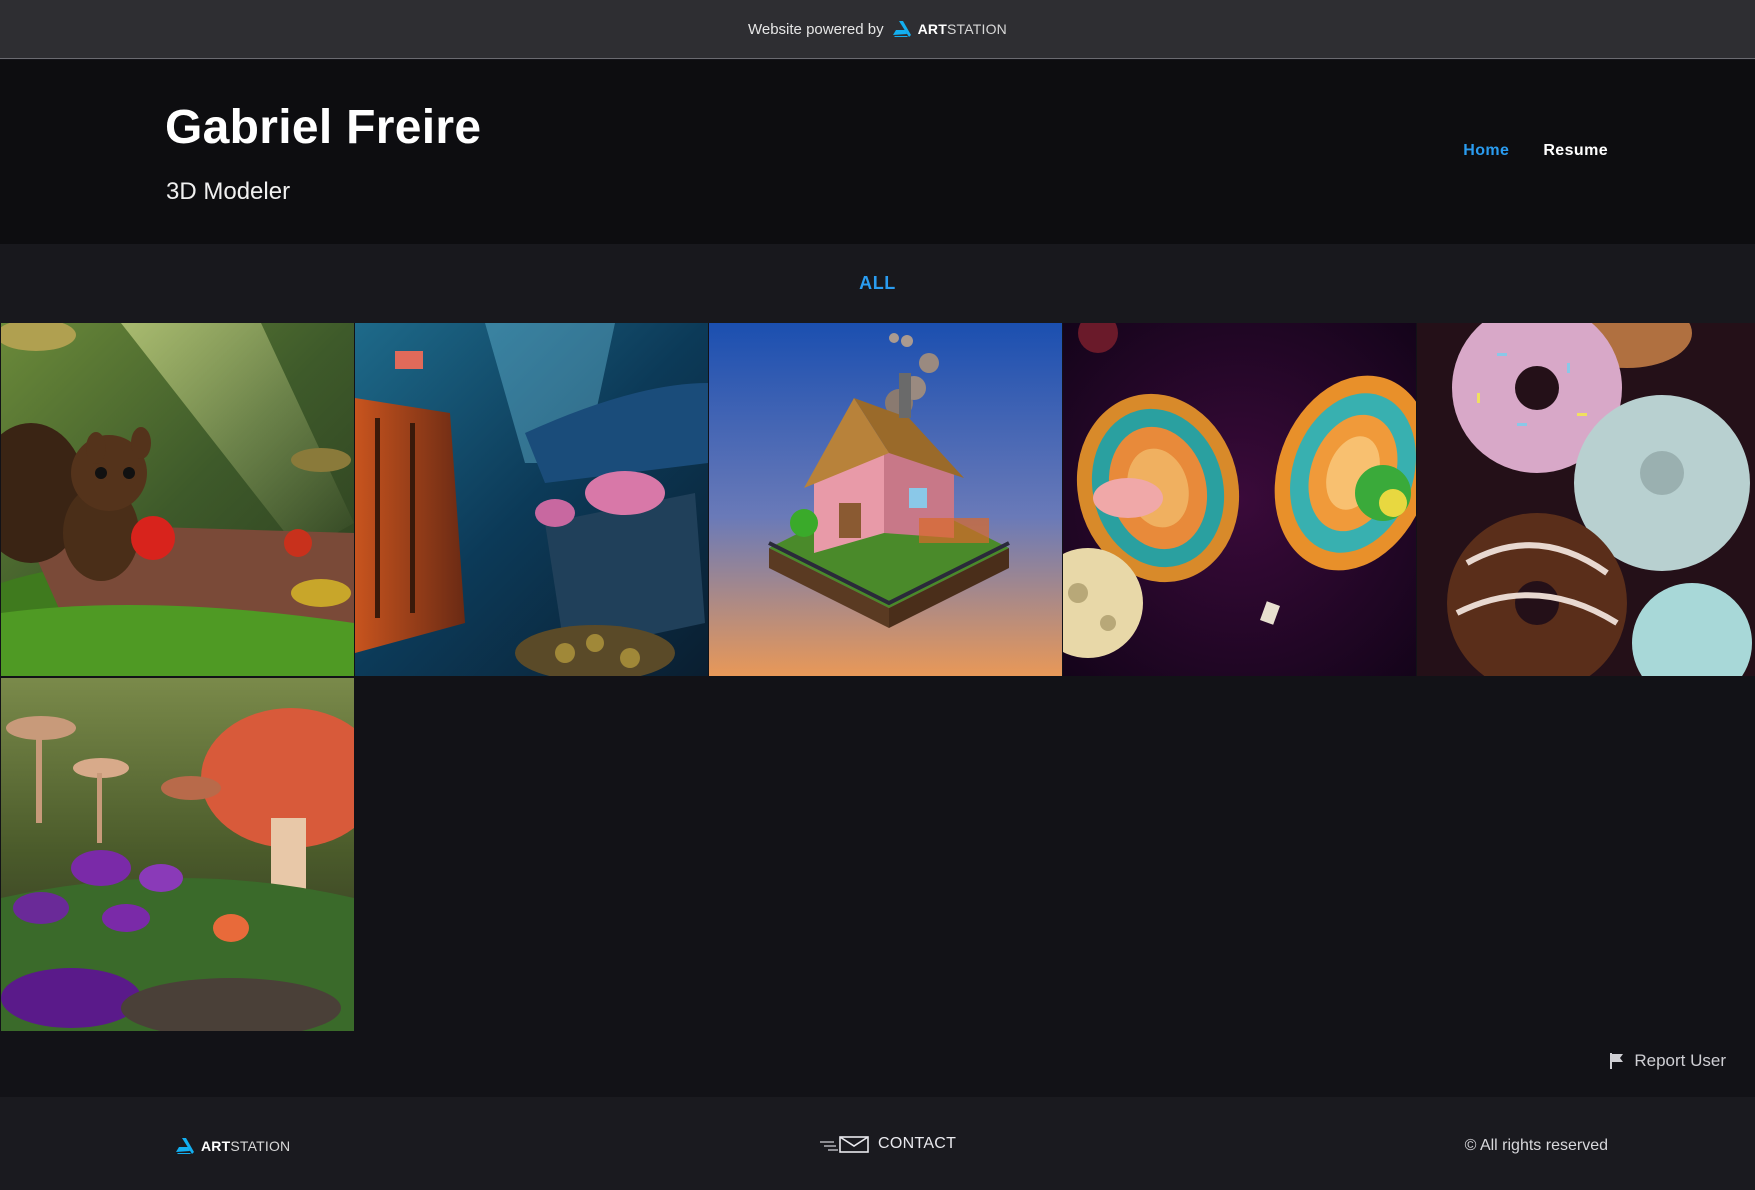 This screenshot has width=1755, height=1190. Describe the element at coordinates (844, 1144) in the screenshot. I see `mail-icon` at that location.